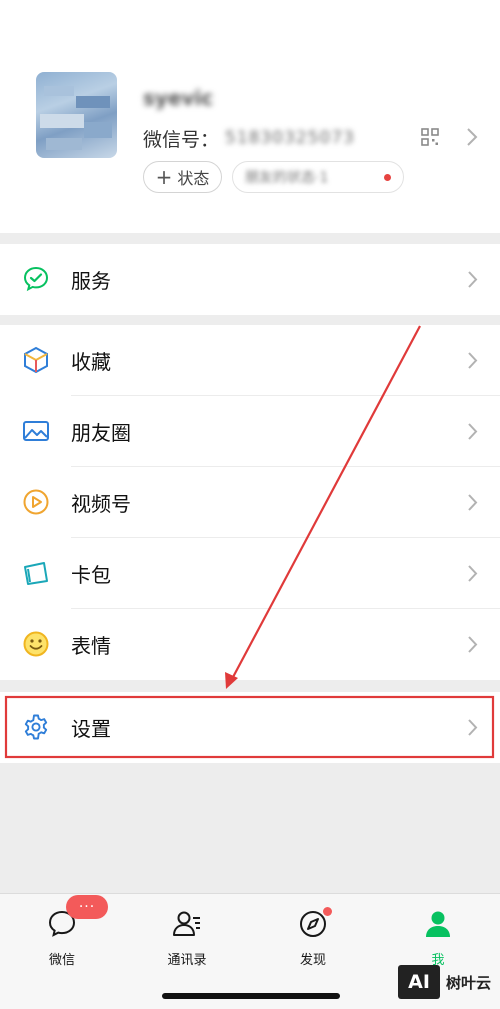 The width and height of the screenshot is (500, 1009). I want to click on unread-badge: ···, so click(87, 907).